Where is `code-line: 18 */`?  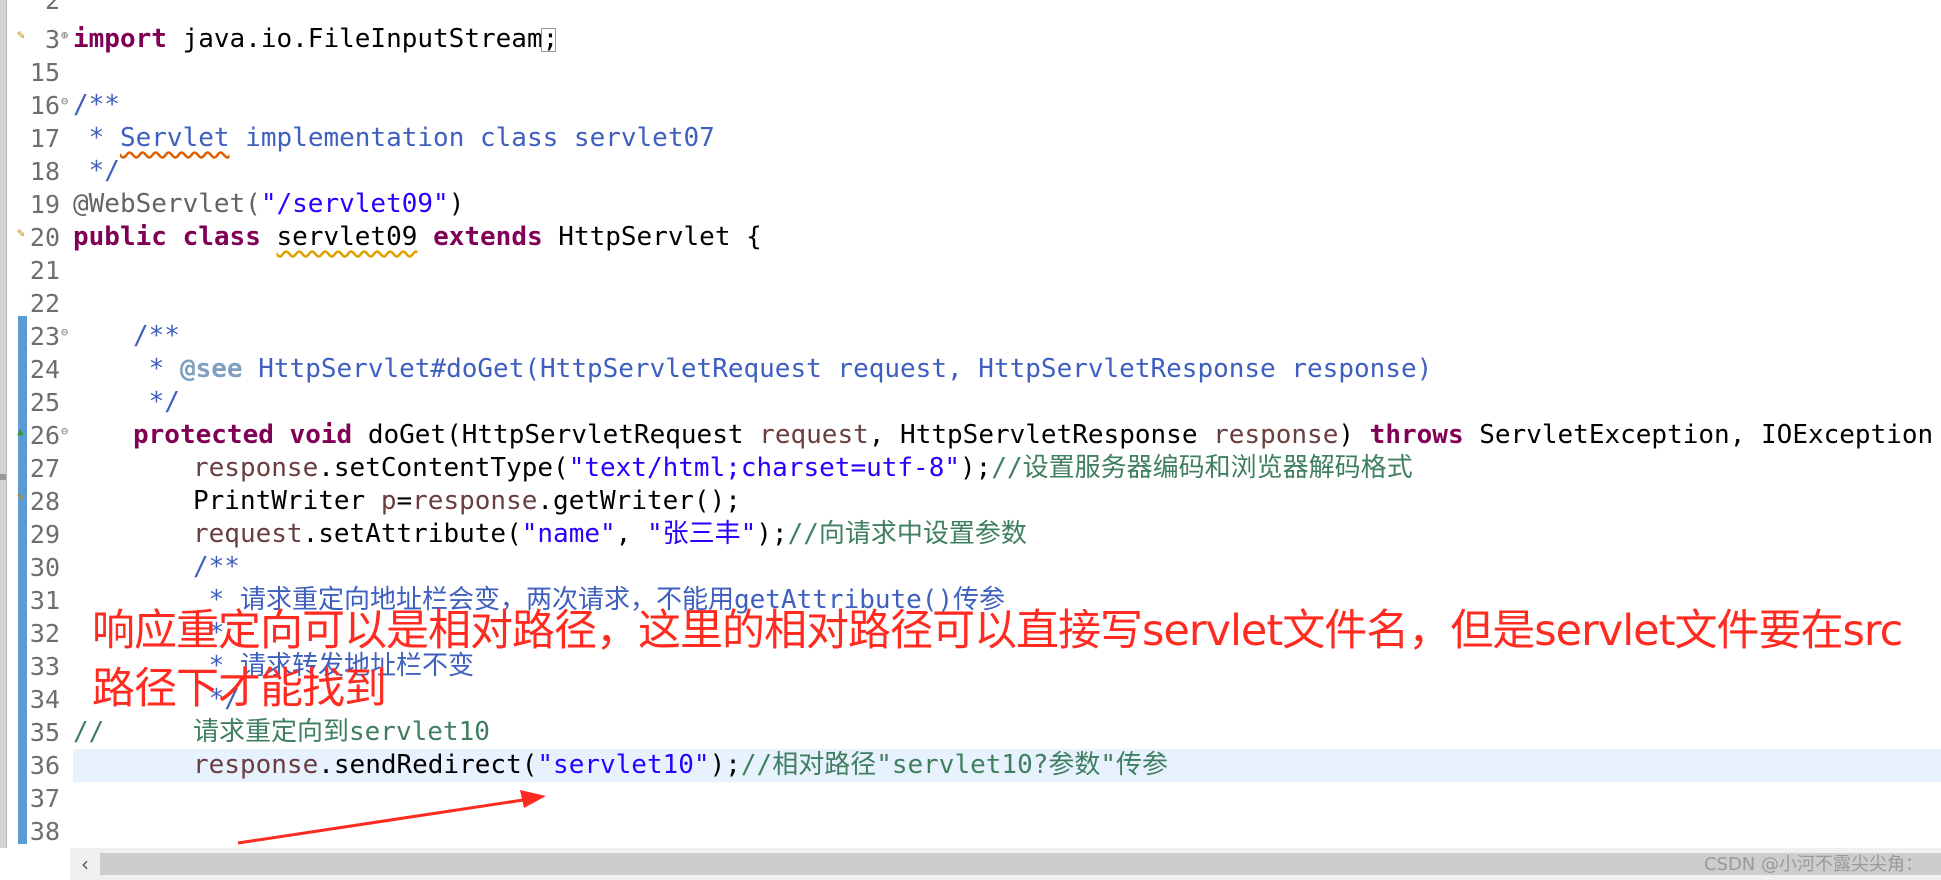 code-line: 18 */ is located at coordinates (970, 171).